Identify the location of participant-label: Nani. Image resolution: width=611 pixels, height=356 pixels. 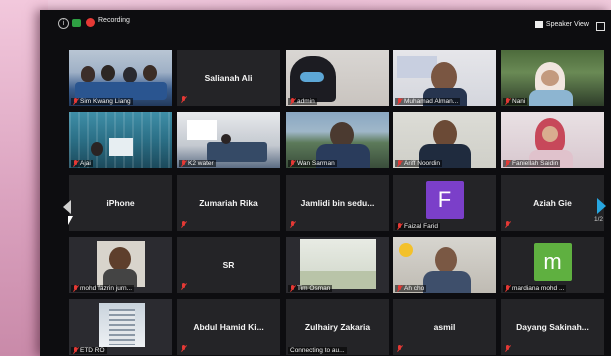
(515, 101).